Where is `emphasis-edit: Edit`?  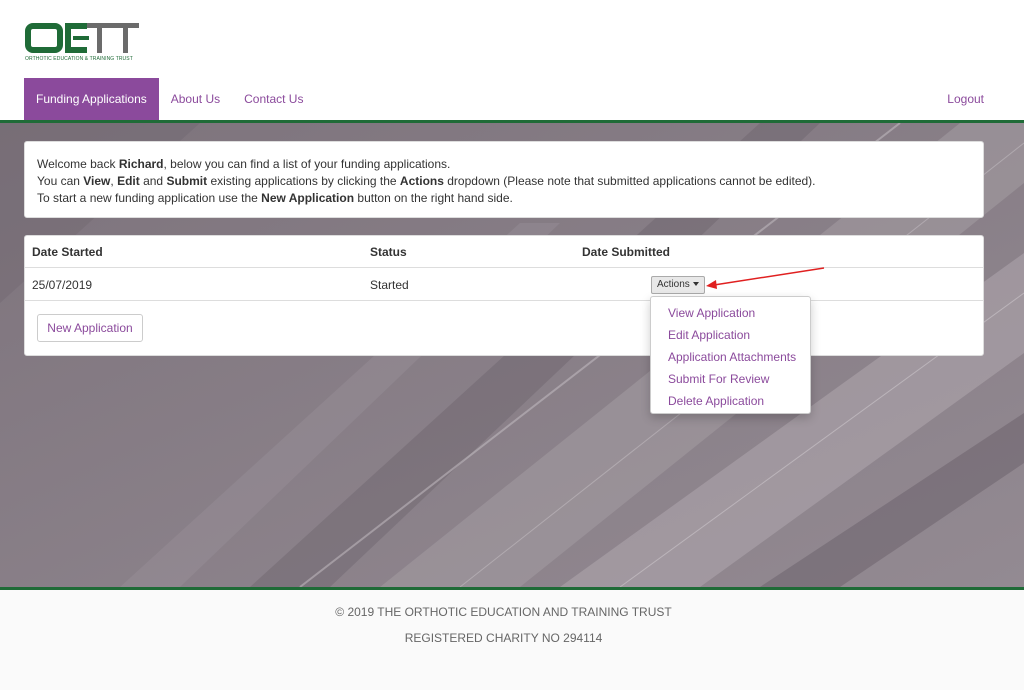
emphasis-edit: Edit is located at coordinates (128, 181).